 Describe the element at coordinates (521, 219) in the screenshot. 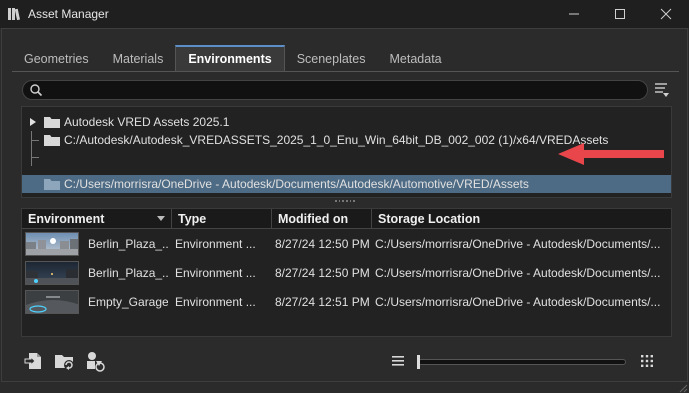

I see `column-header-storage: Storage Location` at that location.